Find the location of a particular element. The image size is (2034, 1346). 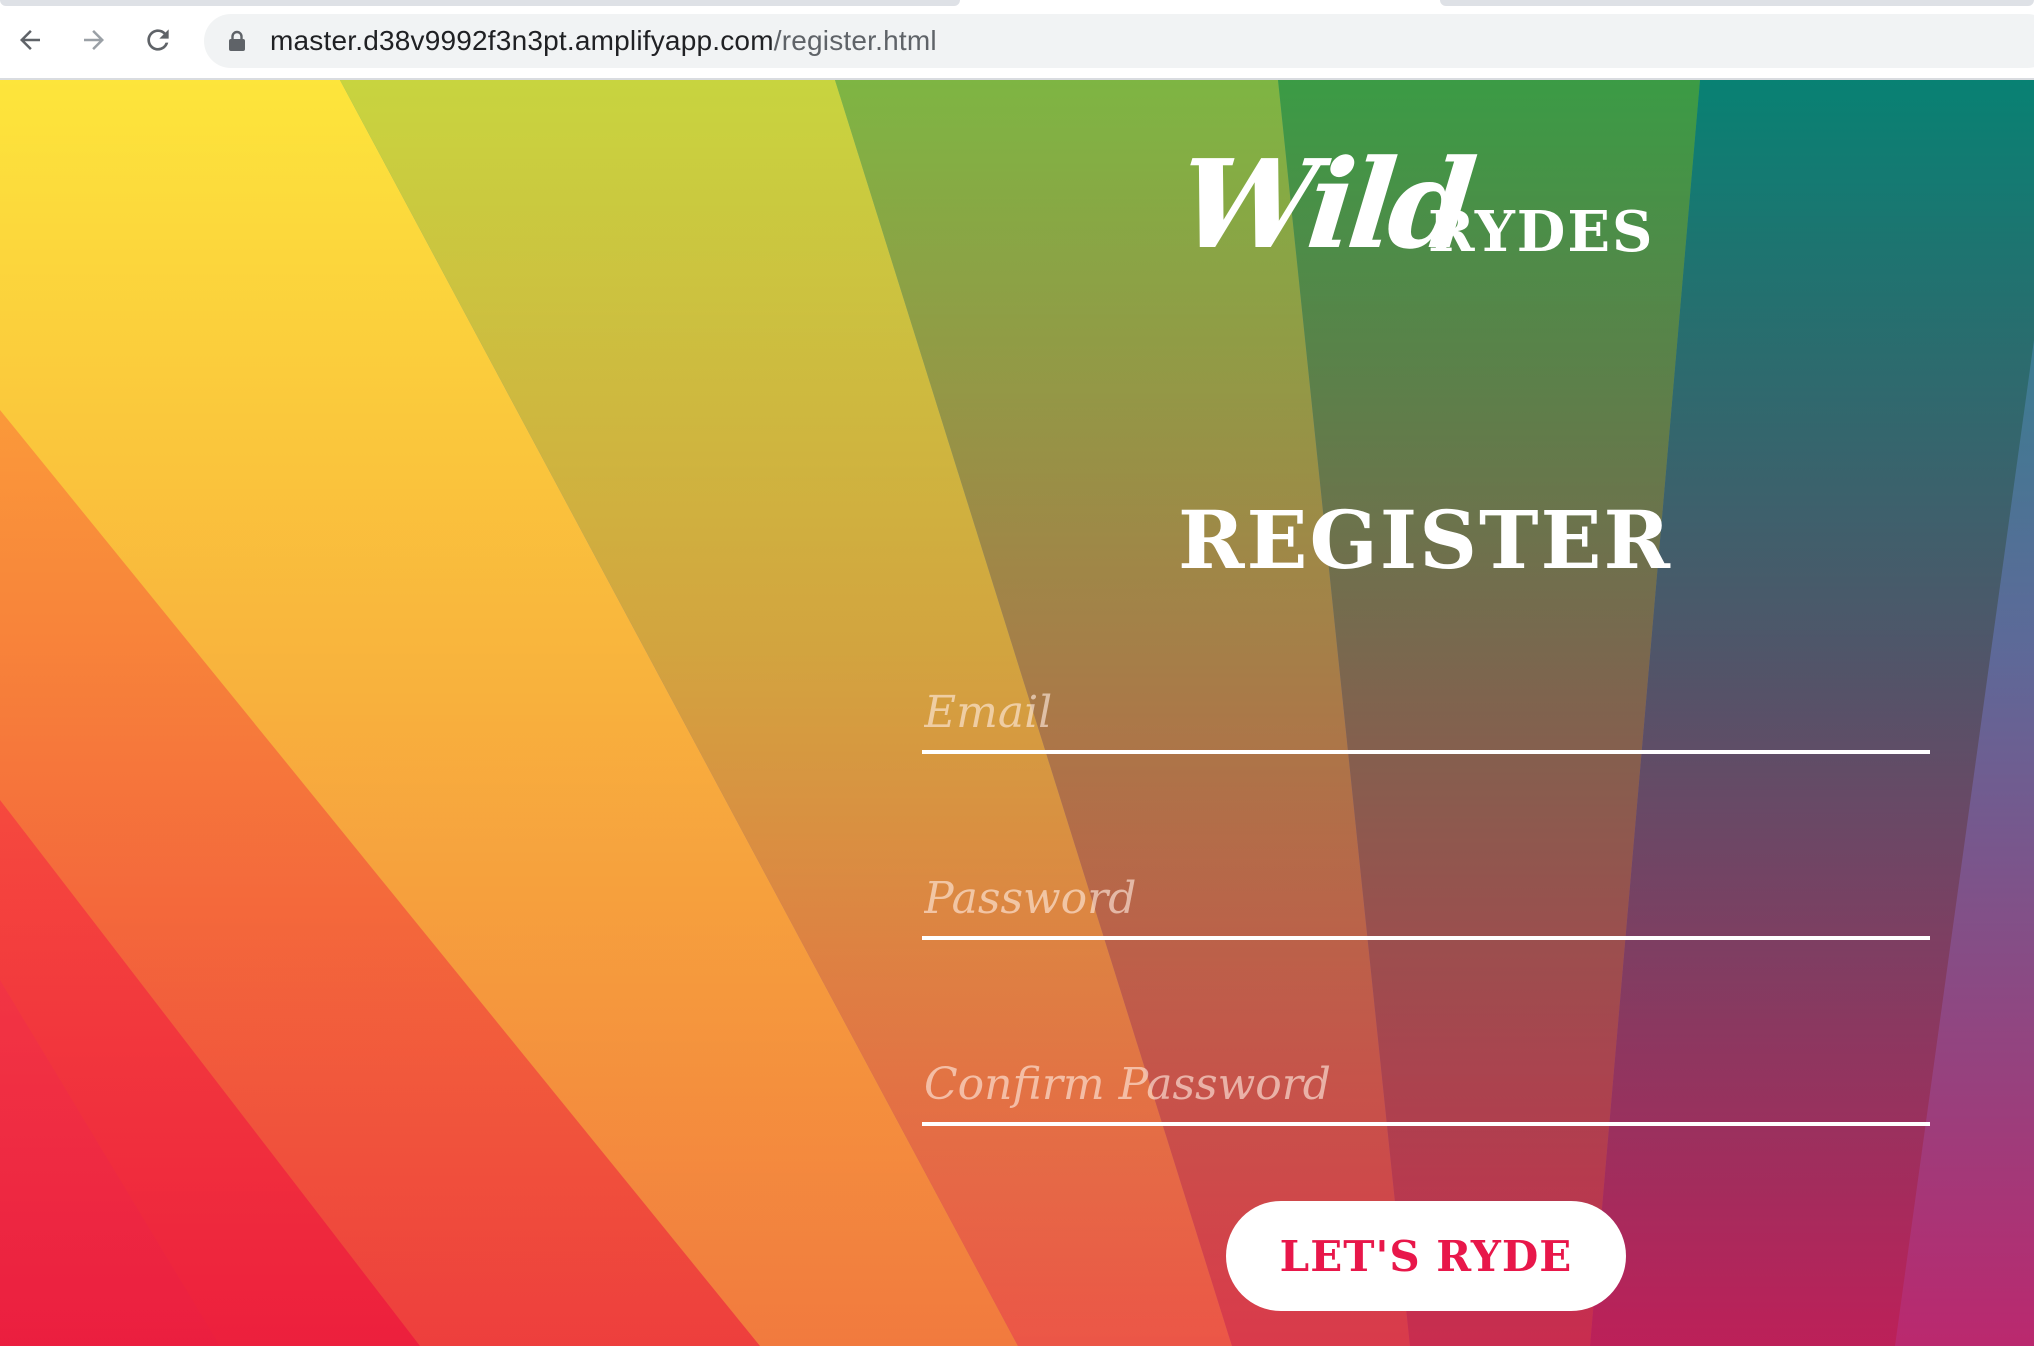

url-path: /register.html is located at coordinates (855, 40).